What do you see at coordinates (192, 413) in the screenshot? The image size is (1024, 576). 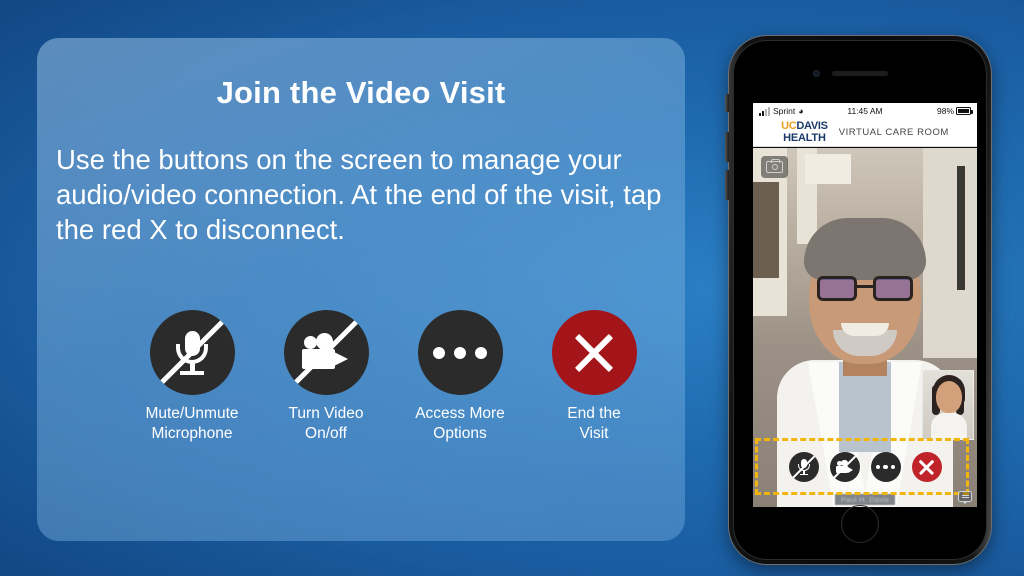 I see `legend-label-mute-line1: Mute/Unmute` at bounding box center [192, 413].